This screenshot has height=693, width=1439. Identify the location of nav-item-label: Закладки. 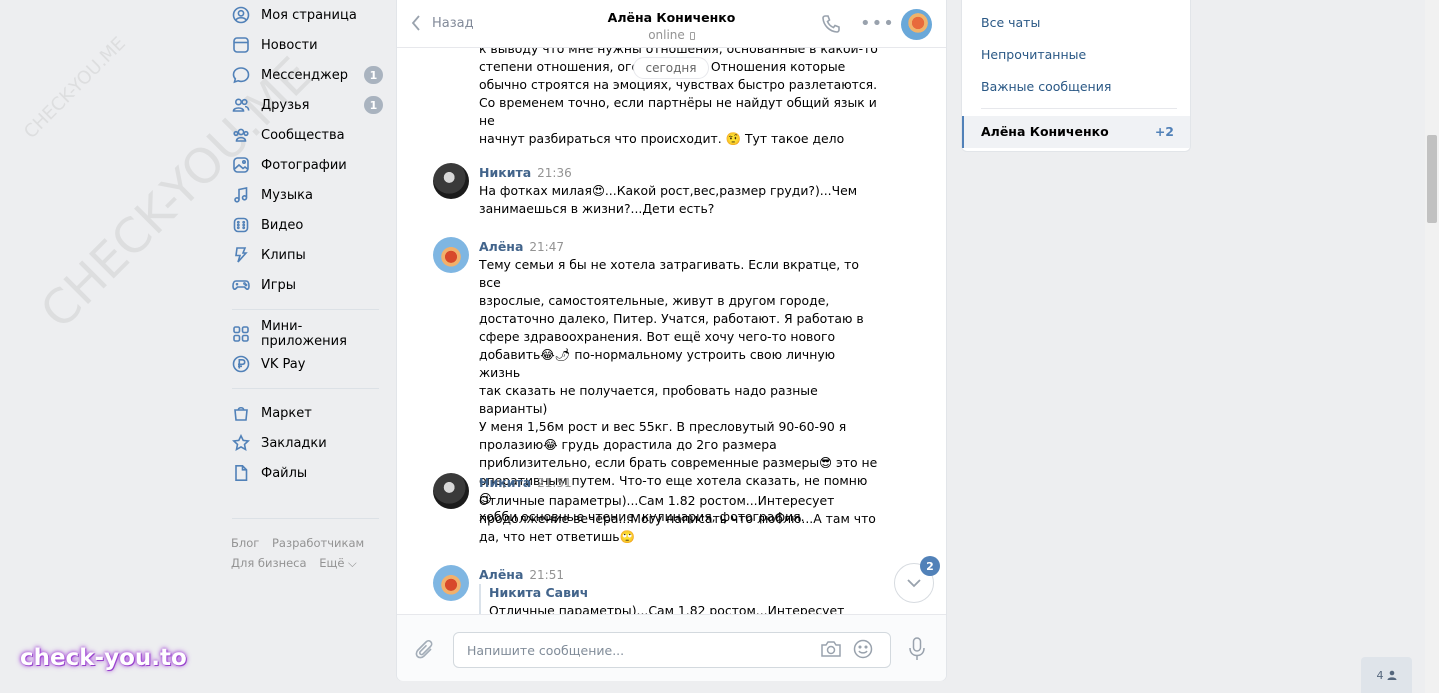
(294, 443).